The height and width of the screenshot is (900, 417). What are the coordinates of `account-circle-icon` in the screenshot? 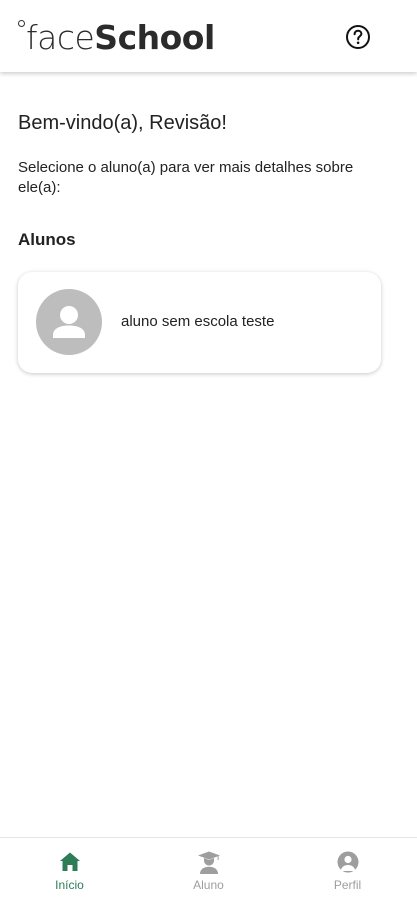 It's located at (347, 862).